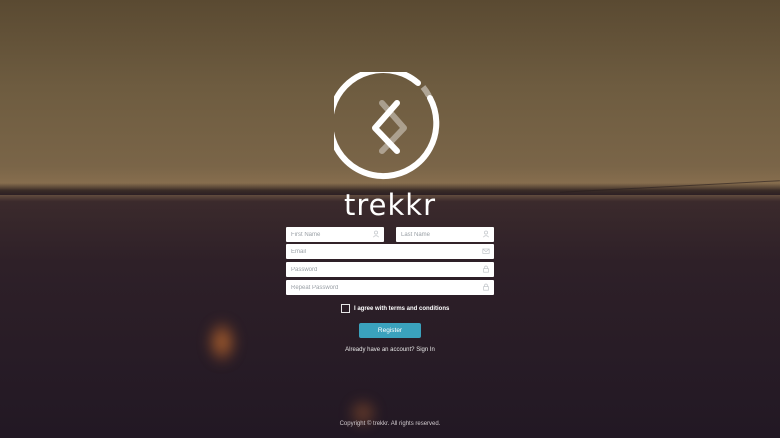 The height and width of the screenshot is (438, 780). Describe the element at coordinates (380, 350) in the screenshot. I see `signin-prompt-text: Already have an account?` at that location.